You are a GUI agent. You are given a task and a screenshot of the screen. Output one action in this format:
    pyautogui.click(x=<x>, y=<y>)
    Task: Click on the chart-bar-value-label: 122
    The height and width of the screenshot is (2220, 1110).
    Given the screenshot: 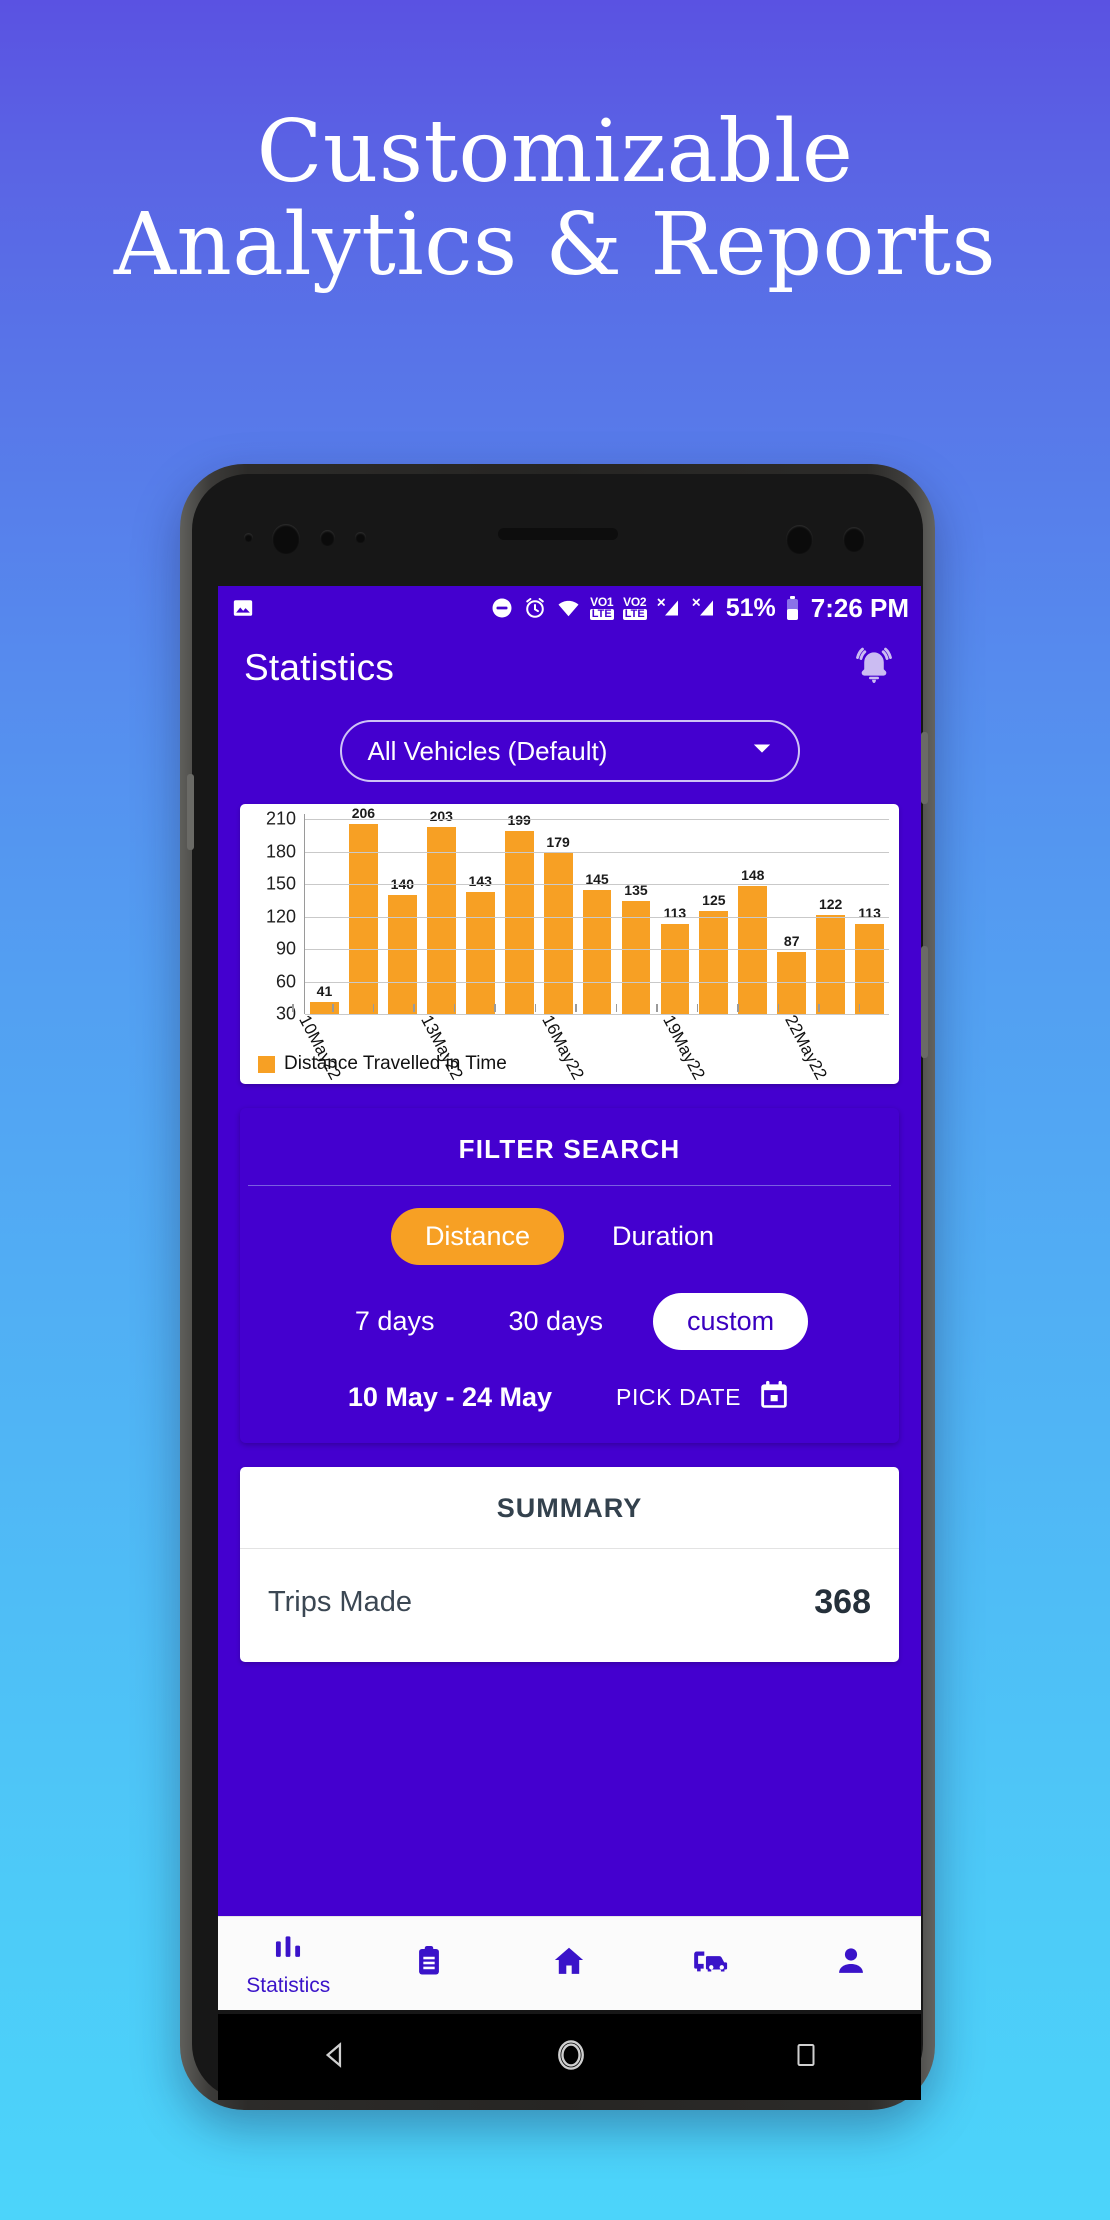 What is the action you would take?
    pyautogui.click(x=830, y=903)
    